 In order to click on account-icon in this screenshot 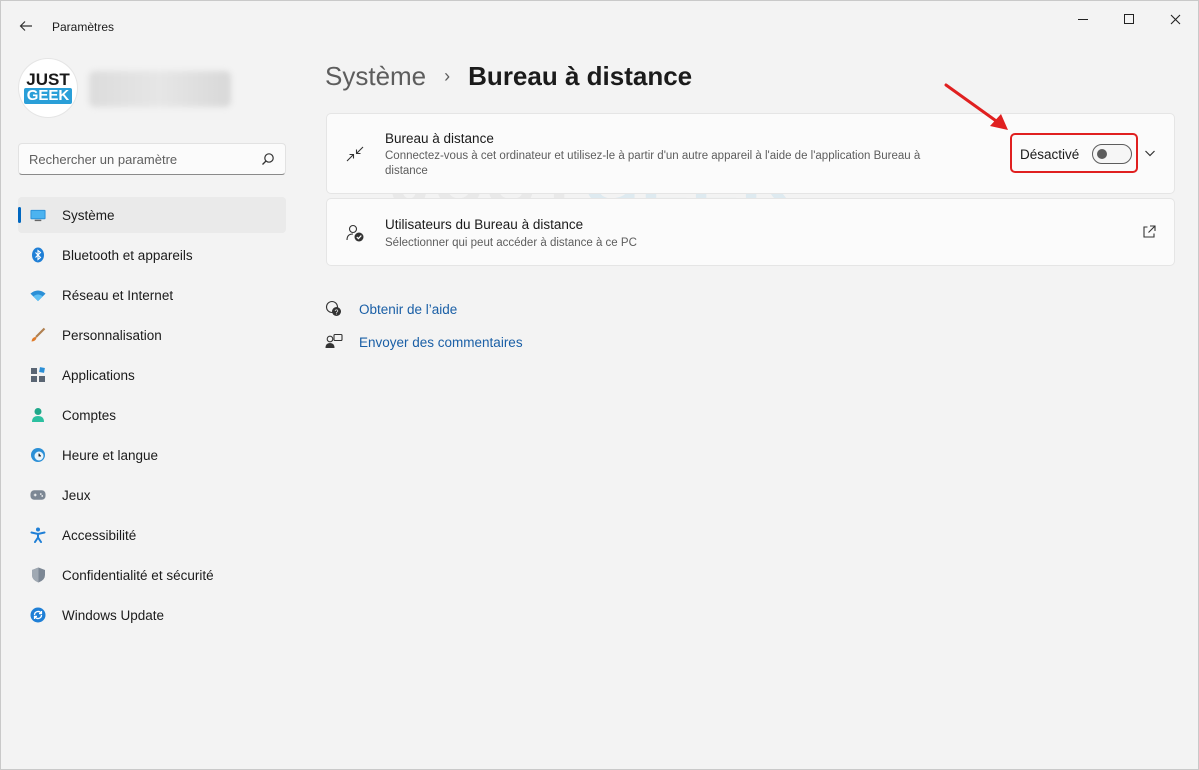, I will do `click(38, 415)`.